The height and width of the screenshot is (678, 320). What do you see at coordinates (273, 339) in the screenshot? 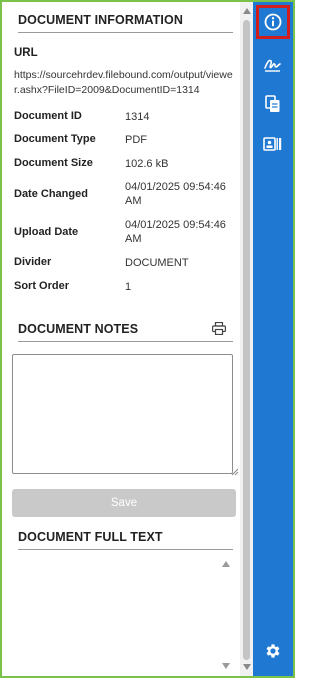
I see `side-toolbar` at bounding box center [273, 339].